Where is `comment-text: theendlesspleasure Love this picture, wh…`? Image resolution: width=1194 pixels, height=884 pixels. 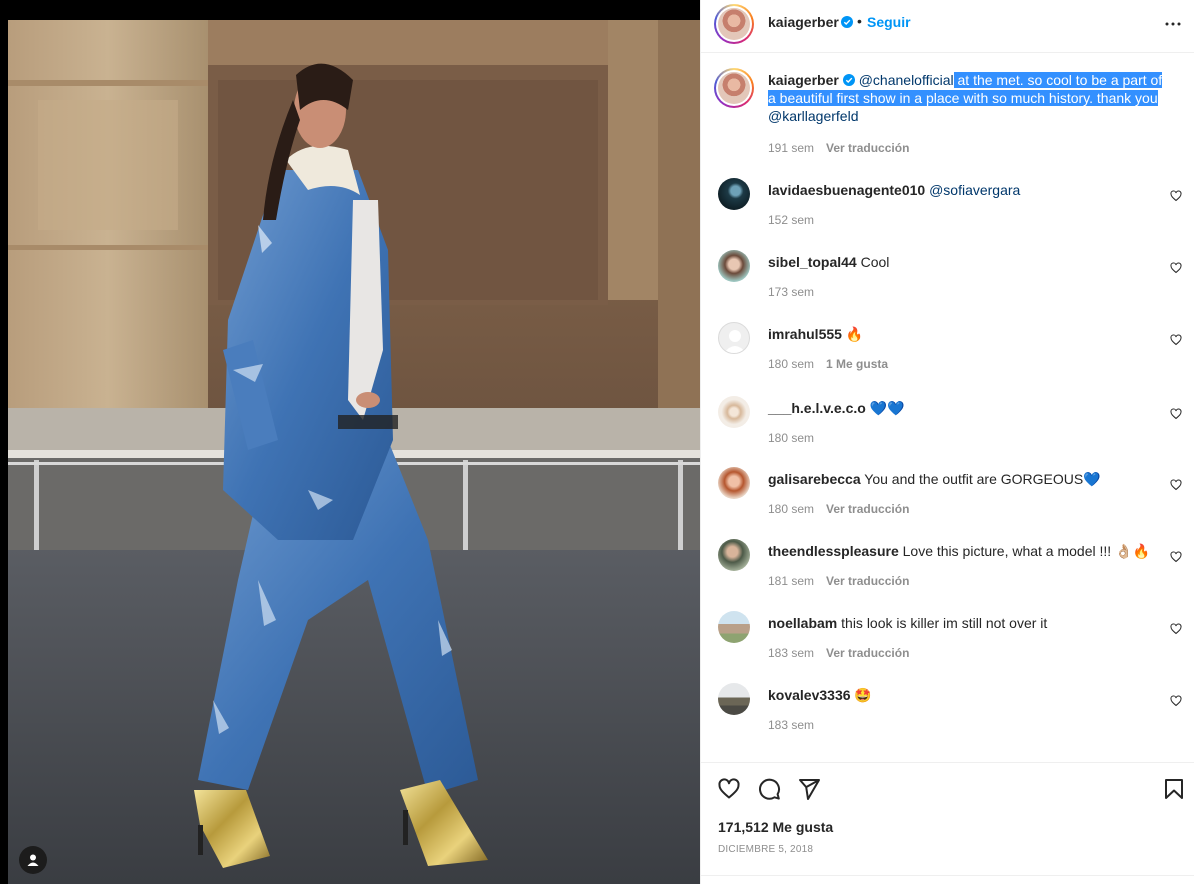
comment-text: theendlesspleasure Love this picture, wh… is located at coordinates (959, 551).